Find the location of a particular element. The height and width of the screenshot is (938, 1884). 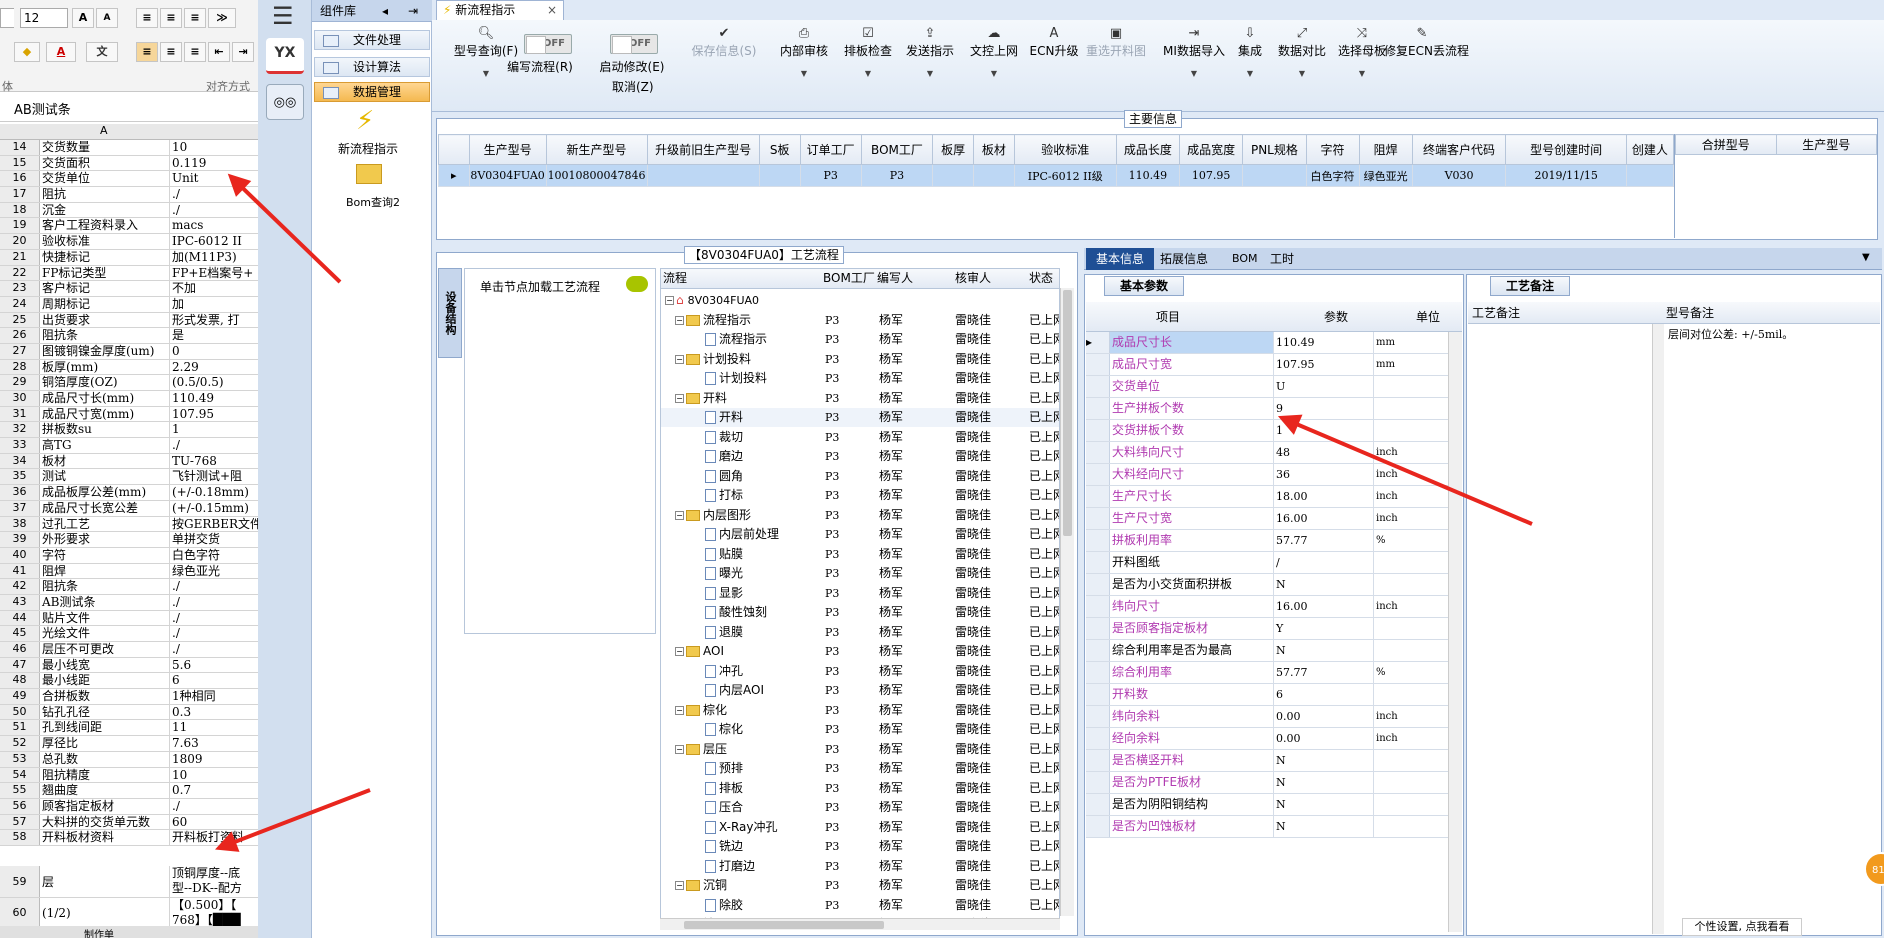

cell-b59: 顶铜厚度--底 型--DK--配方 is located at coordinates (214, 881).